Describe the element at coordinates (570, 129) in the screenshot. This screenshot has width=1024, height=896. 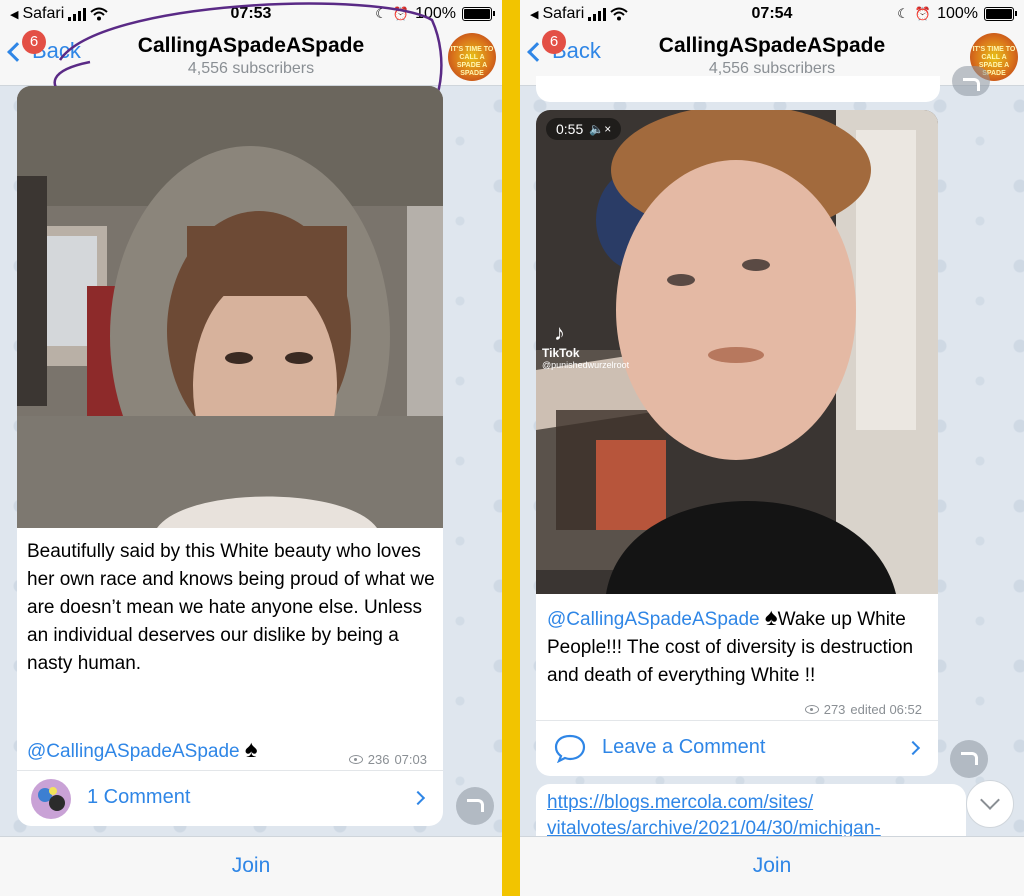
I see `video-duration: 0:55` at that location.